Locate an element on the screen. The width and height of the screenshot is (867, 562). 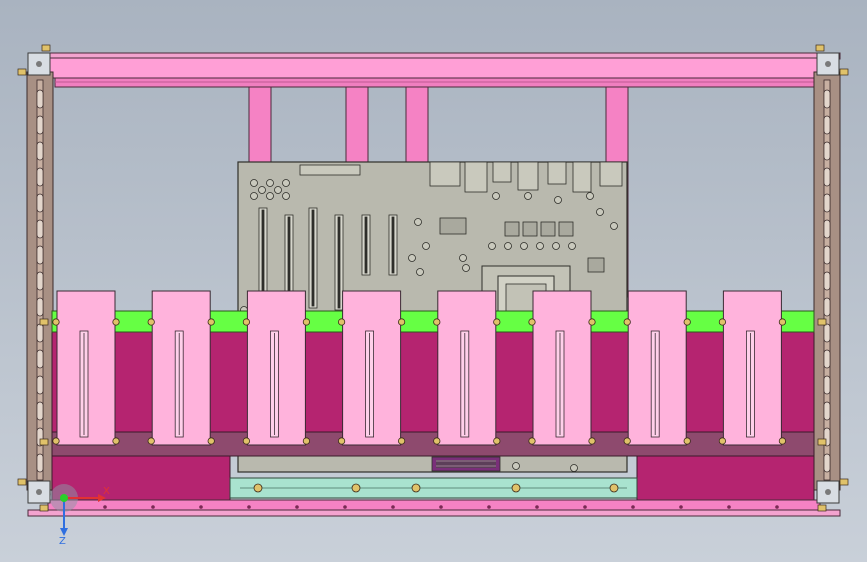
front-panel-header is located at coordinates (466, 464).